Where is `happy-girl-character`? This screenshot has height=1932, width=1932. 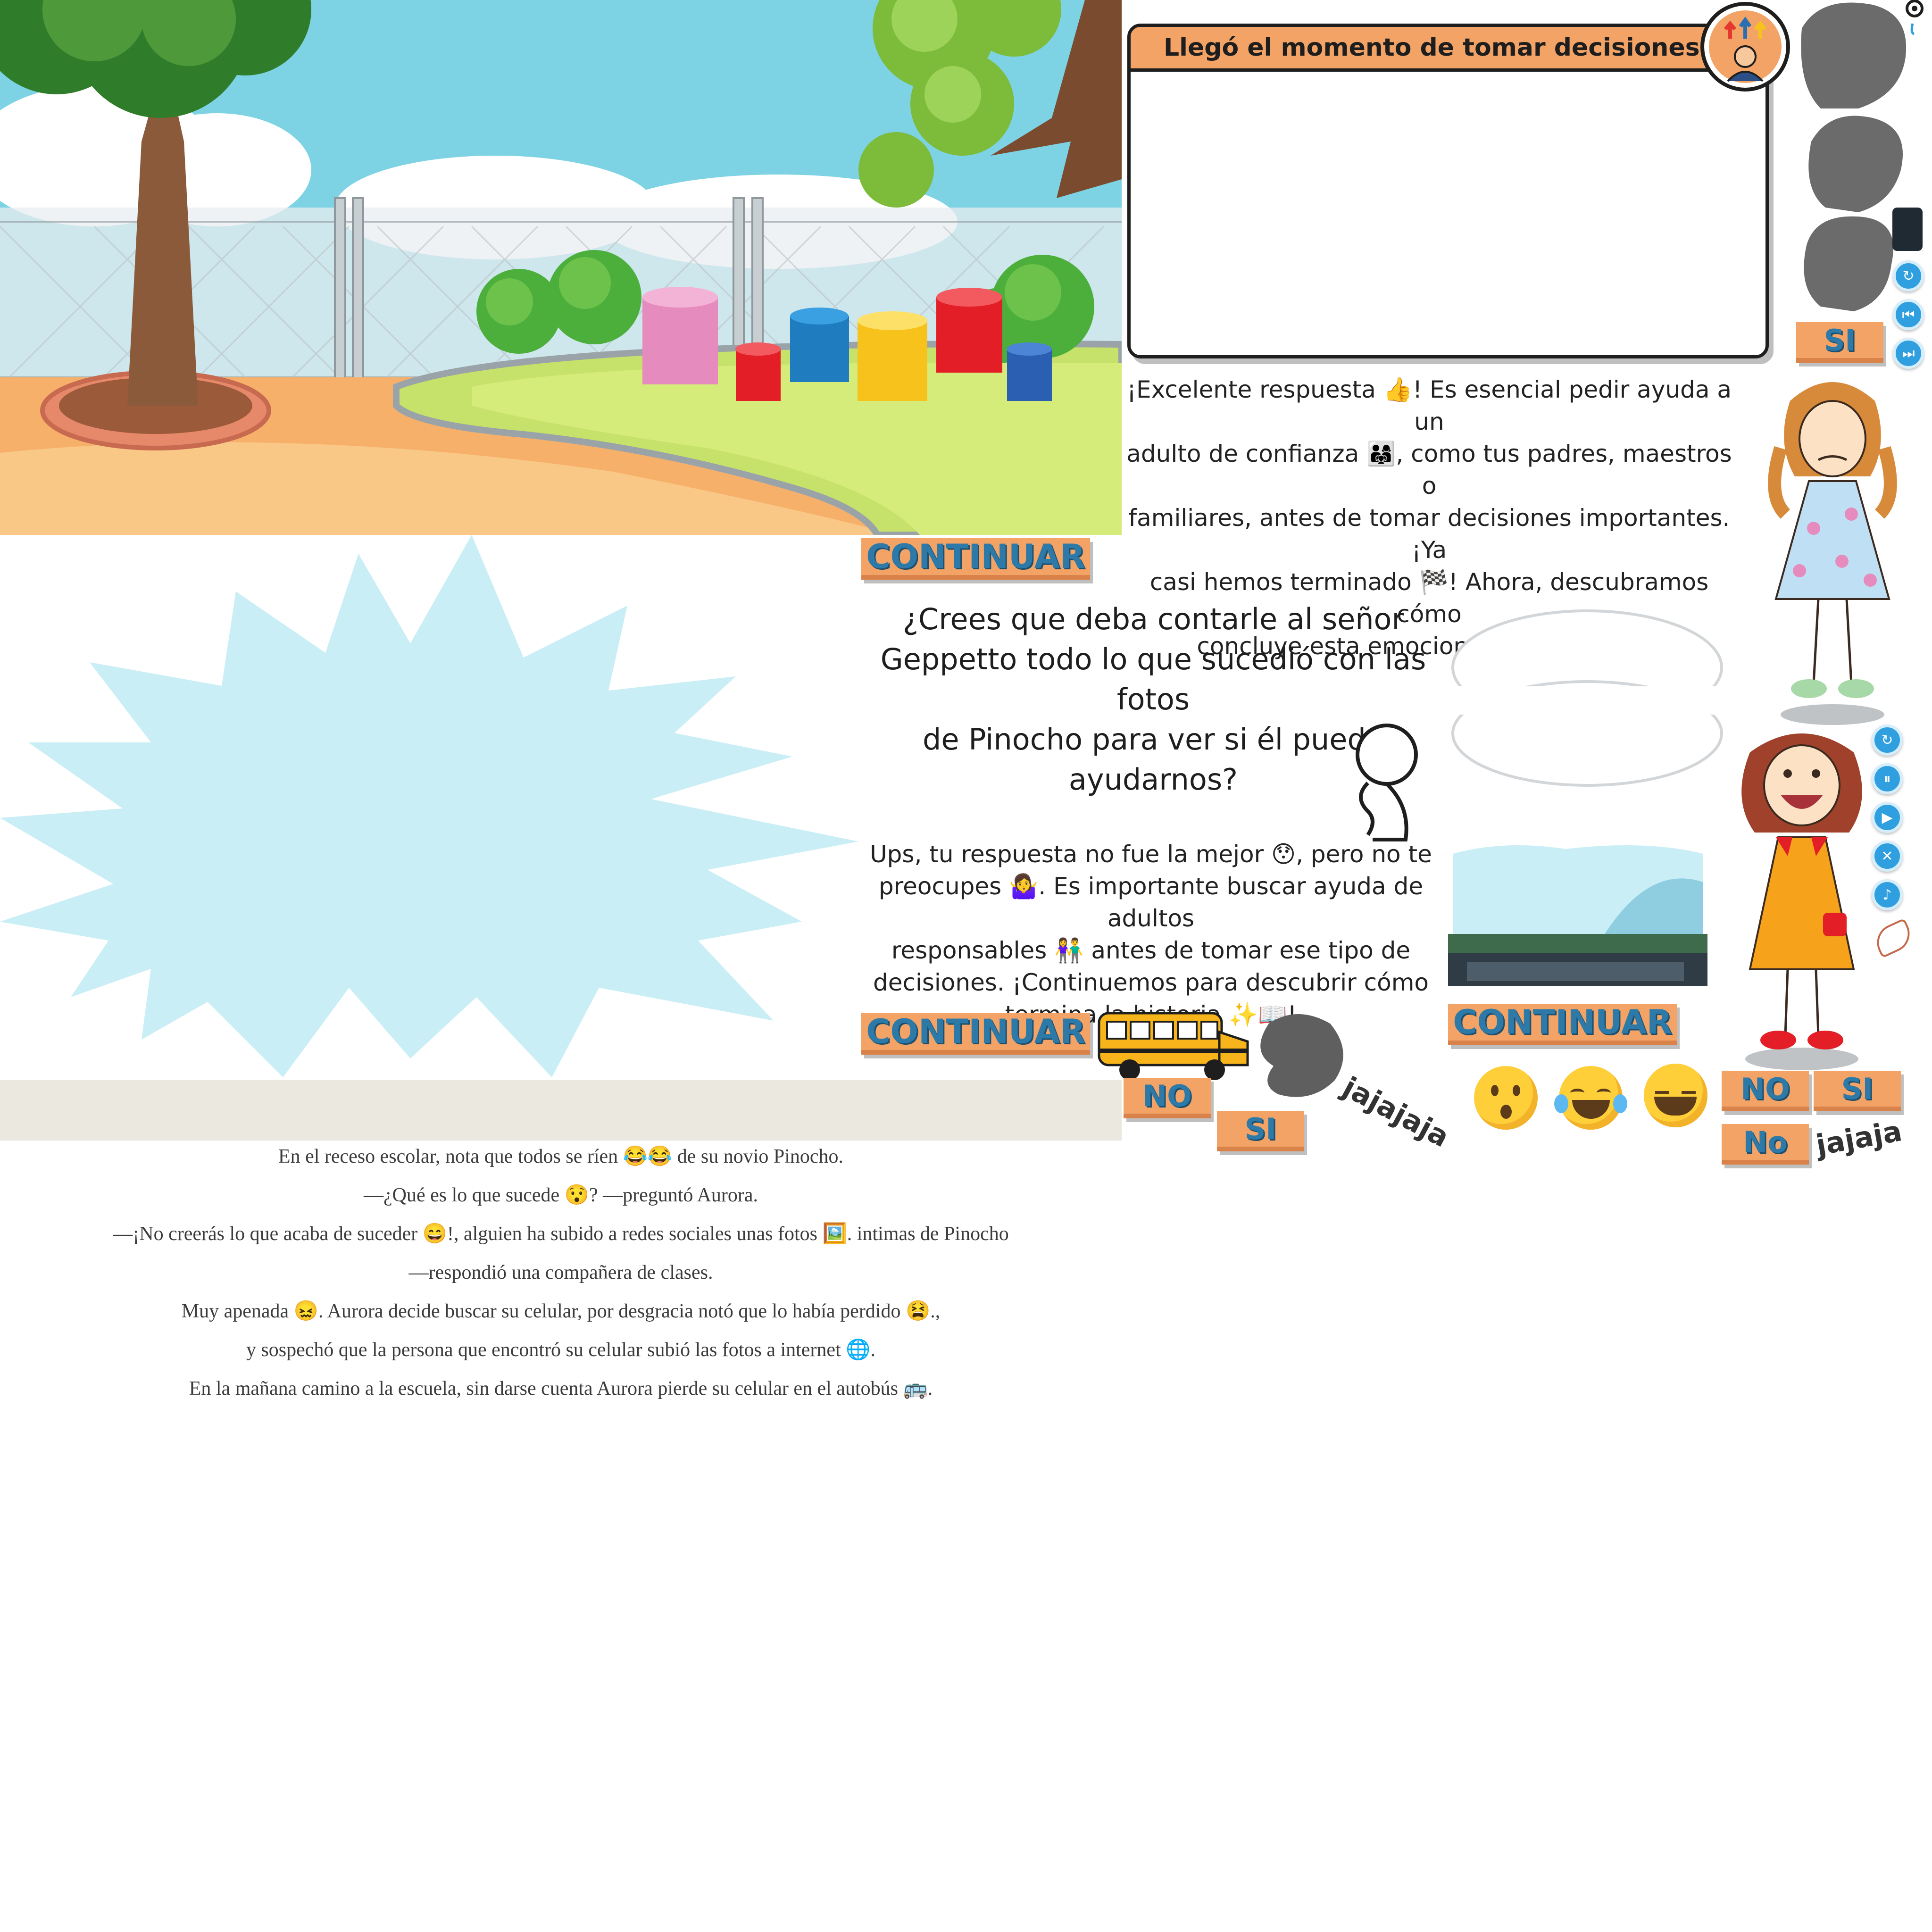
happy-girl-character is located at coordinates (1802, 902).